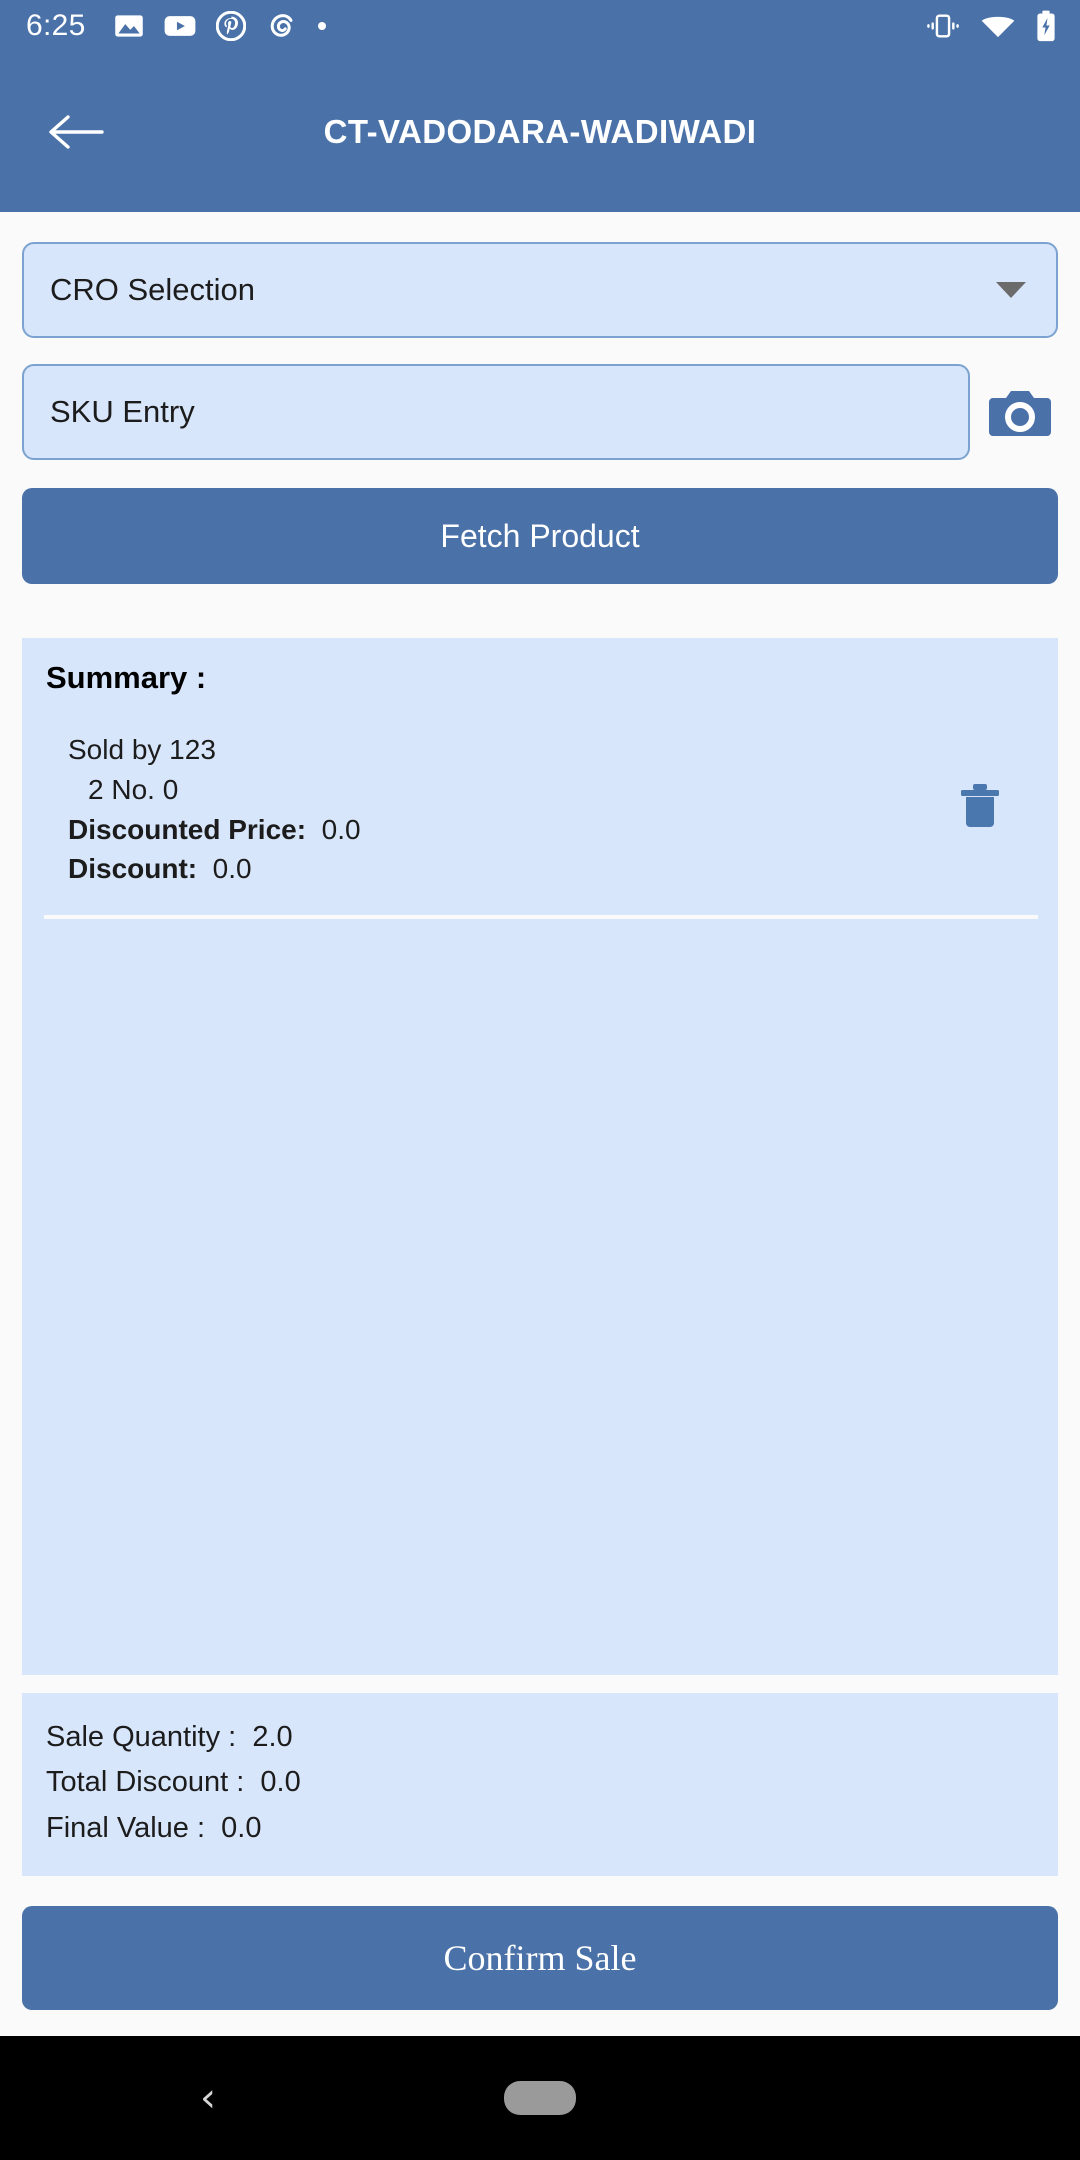 This screenshot has height=2160, width=1080. Describe the element at coordinates (498, 830) in the screenshot. I see `item-discounted-price: Discounted Price: 0.0` at that location.